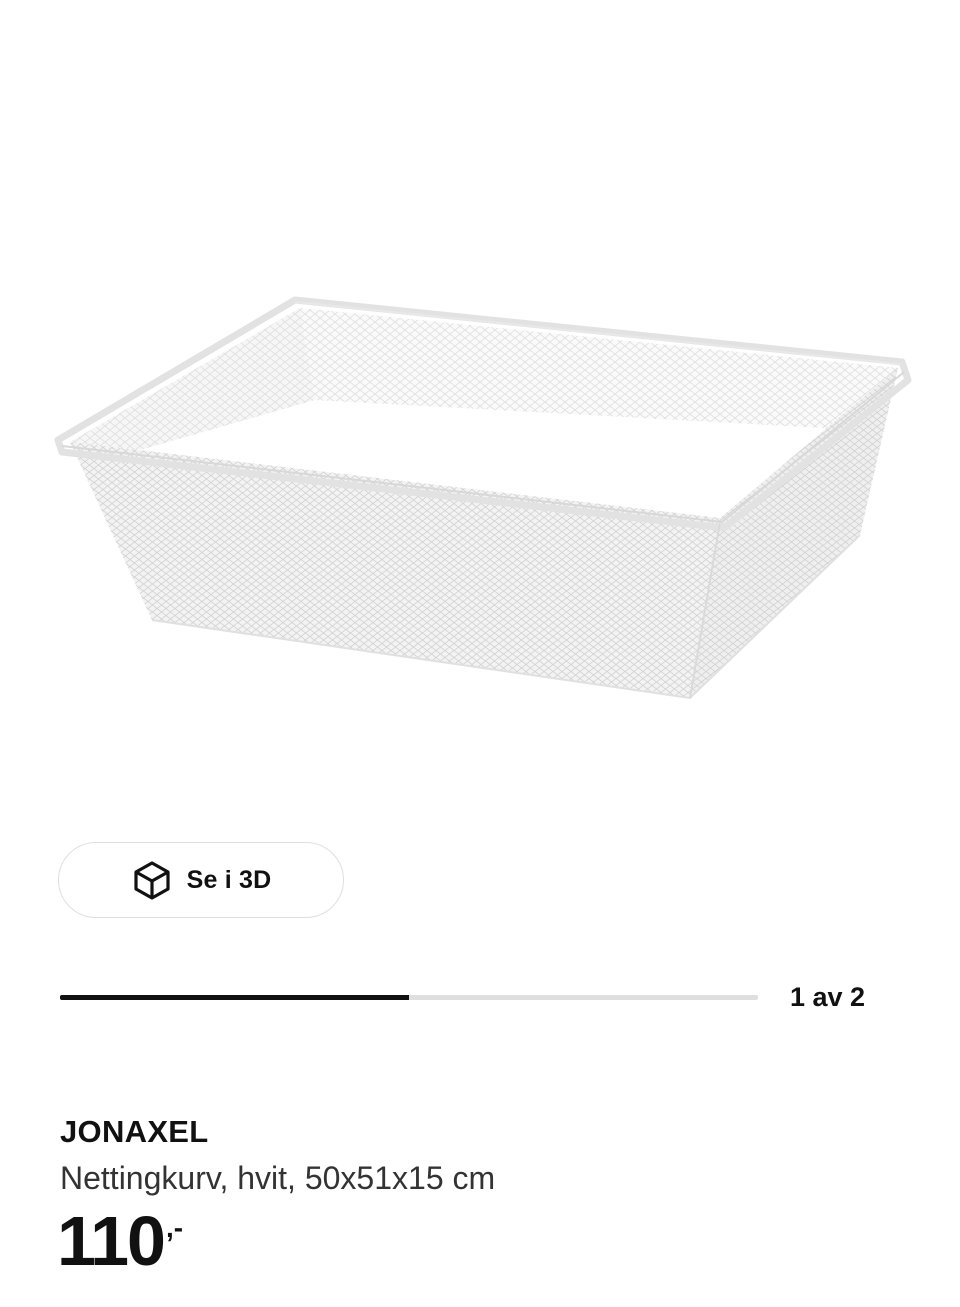  I want to click on view-3d-label: Se i 3D, so click(229, 879).